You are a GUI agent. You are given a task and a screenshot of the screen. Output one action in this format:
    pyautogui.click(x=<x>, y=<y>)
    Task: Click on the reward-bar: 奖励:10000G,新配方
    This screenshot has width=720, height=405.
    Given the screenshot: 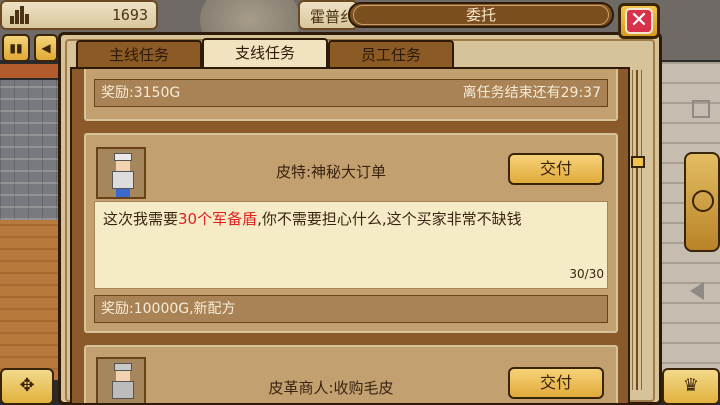 What is the action you would take?
    pyautogui.click(x=351, y=309)
    